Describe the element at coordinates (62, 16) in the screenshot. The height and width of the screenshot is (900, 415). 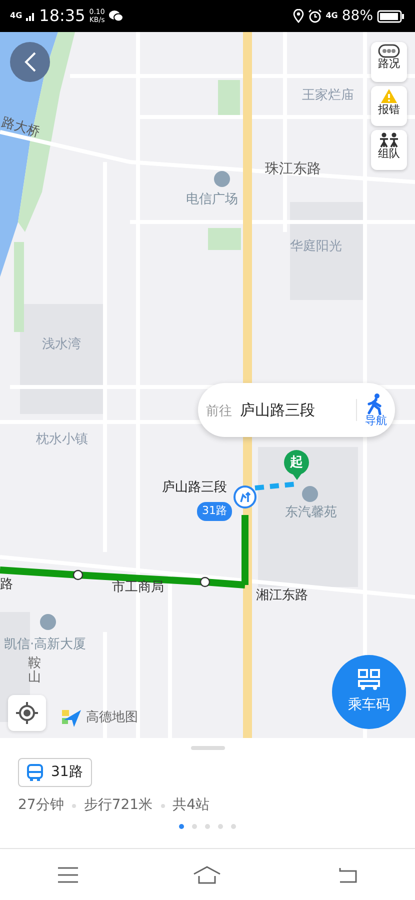
I see `clock: 18:35` at that location.